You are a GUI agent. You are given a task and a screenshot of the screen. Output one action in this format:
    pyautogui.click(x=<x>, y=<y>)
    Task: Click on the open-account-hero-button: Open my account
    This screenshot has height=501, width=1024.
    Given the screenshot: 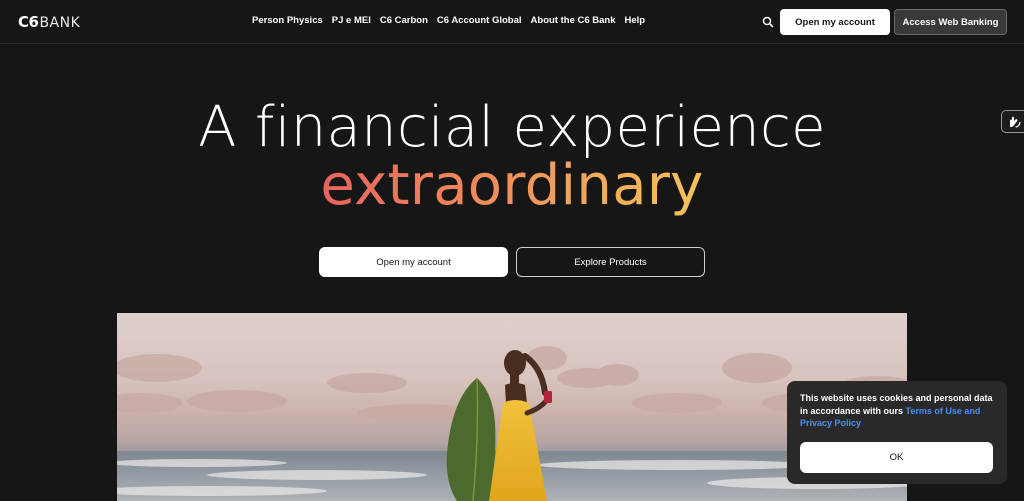 What is the action you would take?
    pyautogui.click(x=413, y=262)
    